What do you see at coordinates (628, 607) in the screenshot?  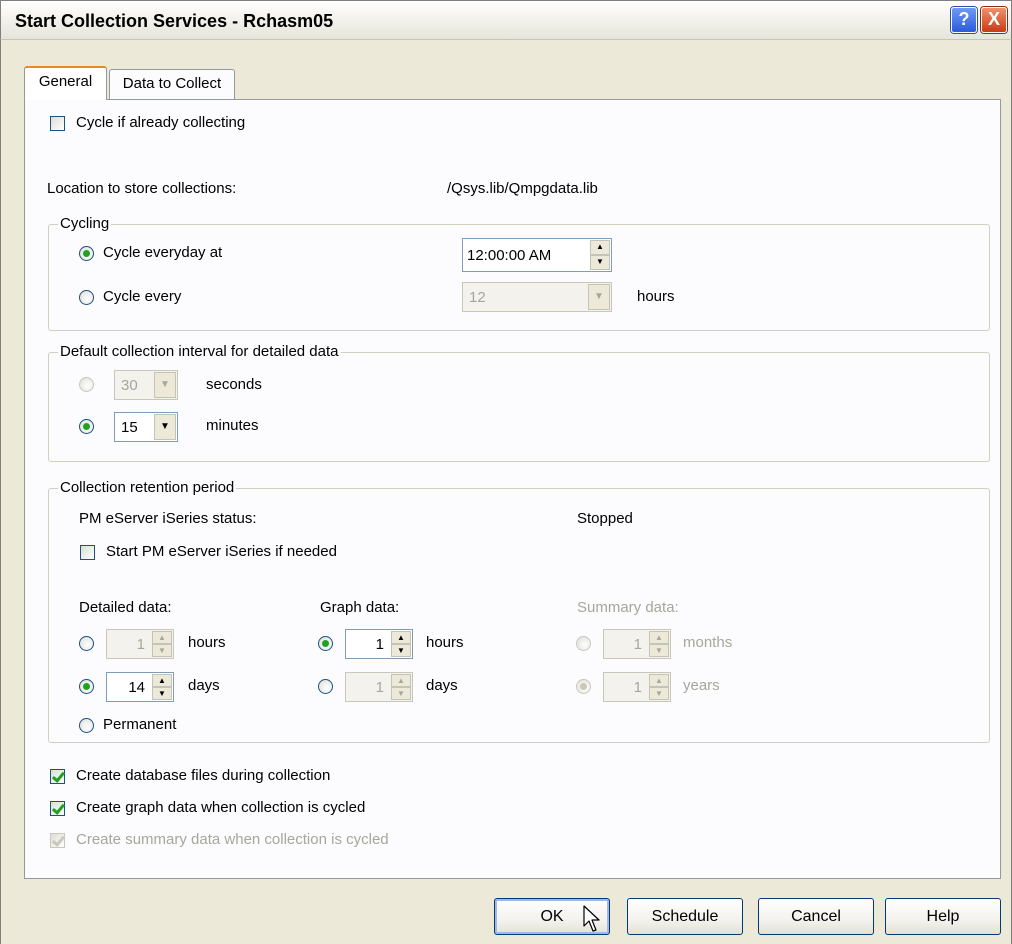 I see `summary-data-label: Summary data:` at bounding box center [628, 607].